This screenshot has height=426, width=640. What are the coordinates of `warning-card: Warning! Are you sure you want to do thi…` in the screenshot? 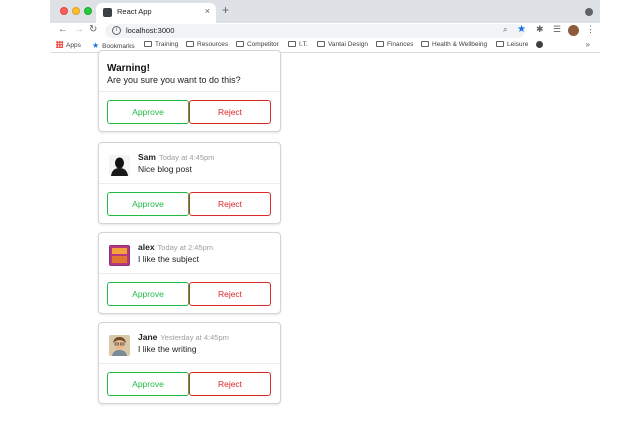 It's located at (189, 91).